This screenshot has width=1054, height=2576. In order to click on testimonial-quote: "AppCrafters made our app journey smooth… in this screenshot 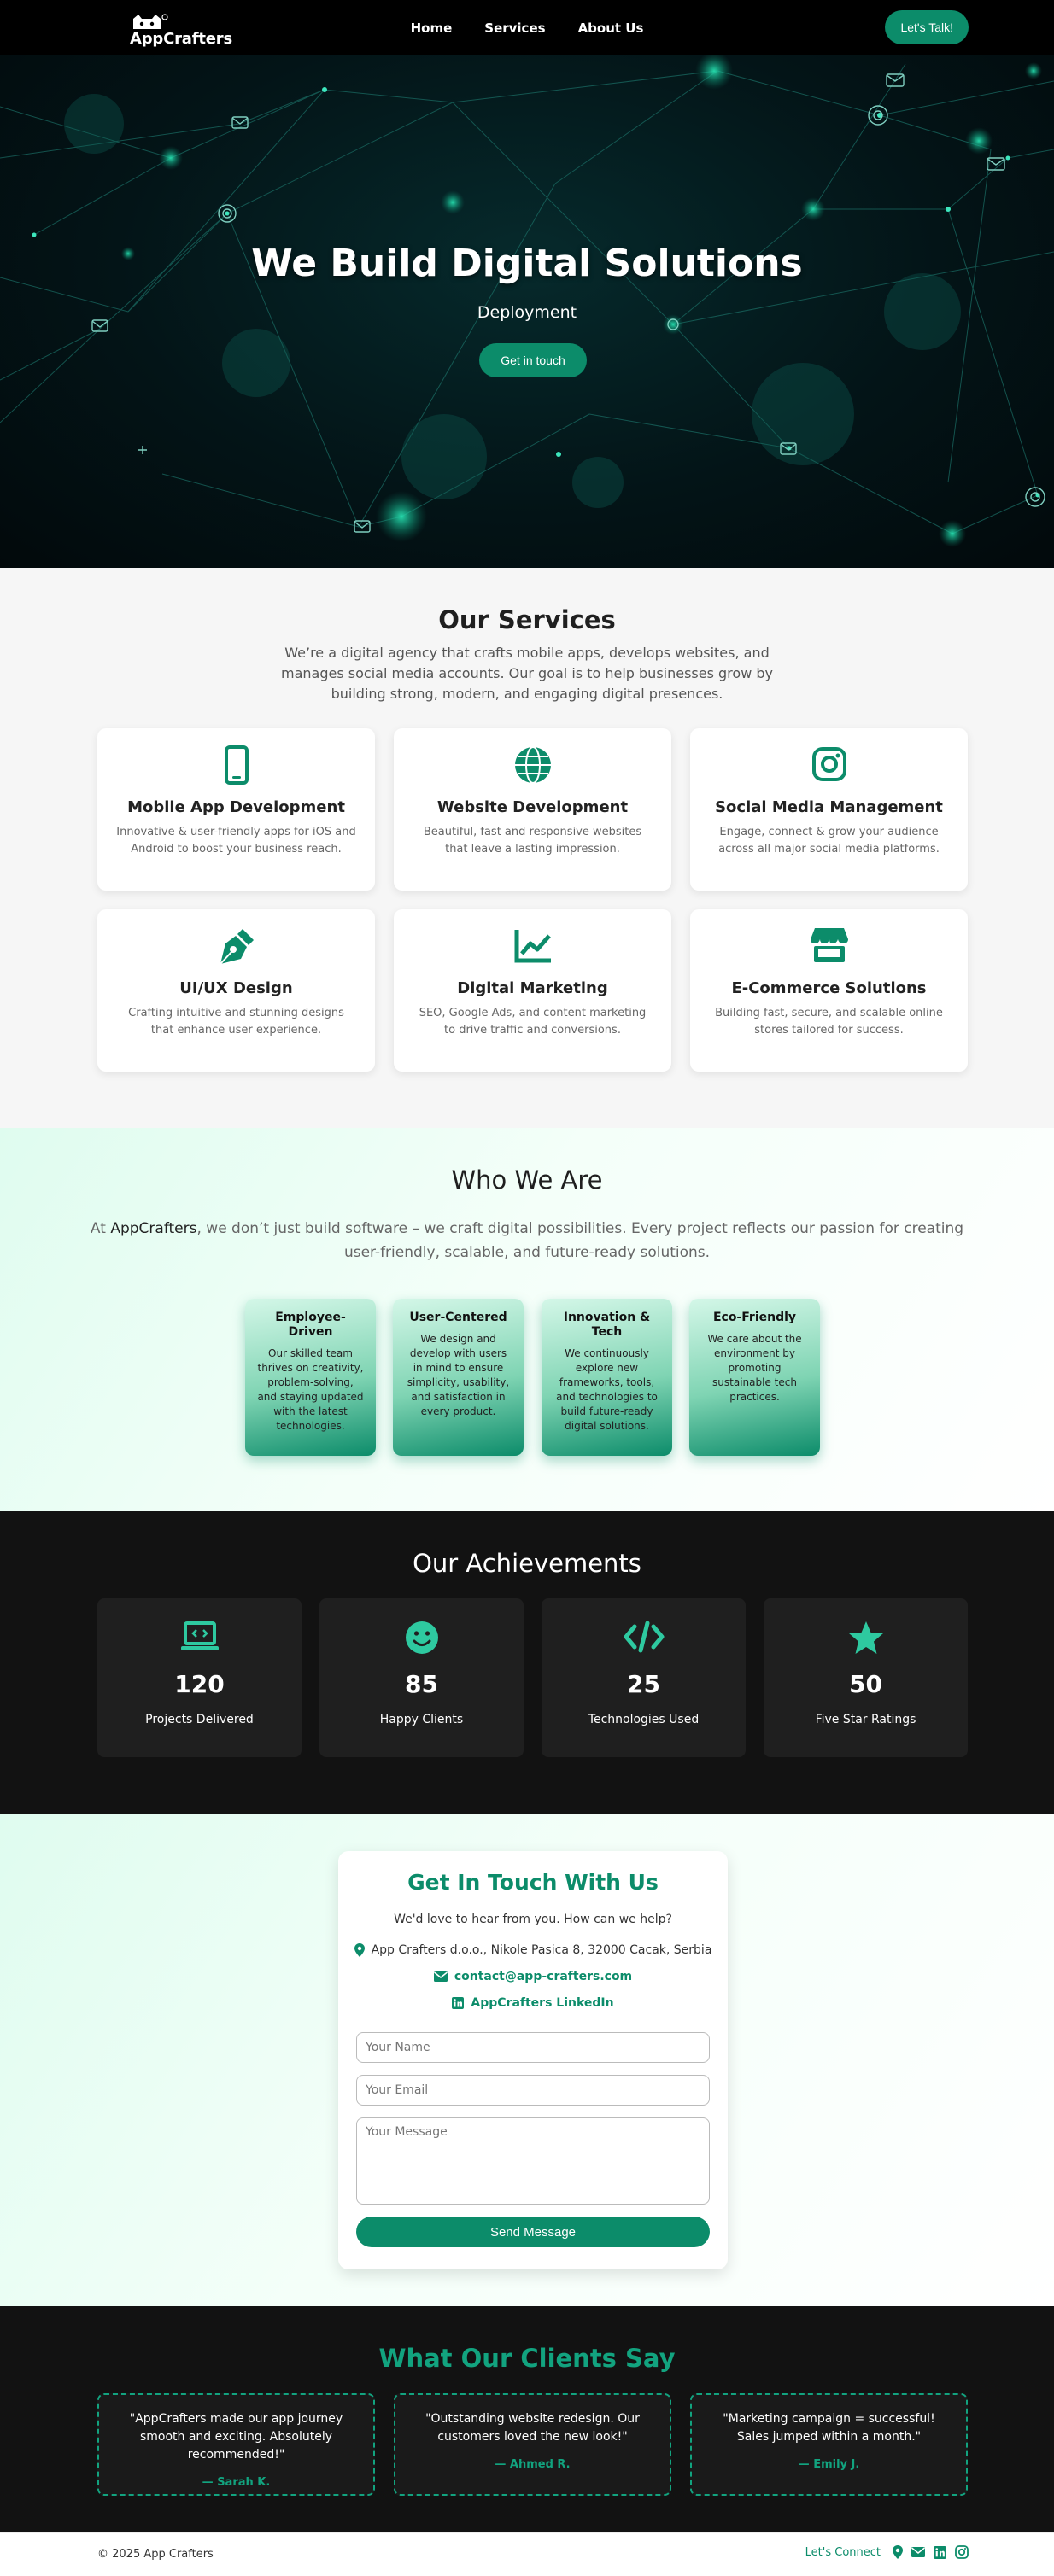, I will do `click(236, 2437)`.